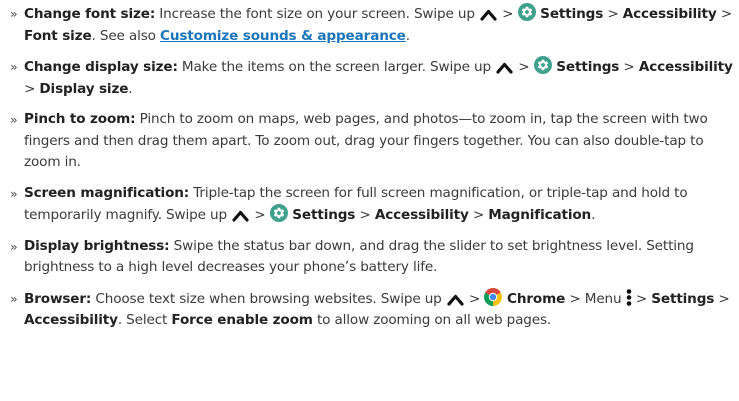  I want to click on bold-term: Magnification, so click(540, 215).